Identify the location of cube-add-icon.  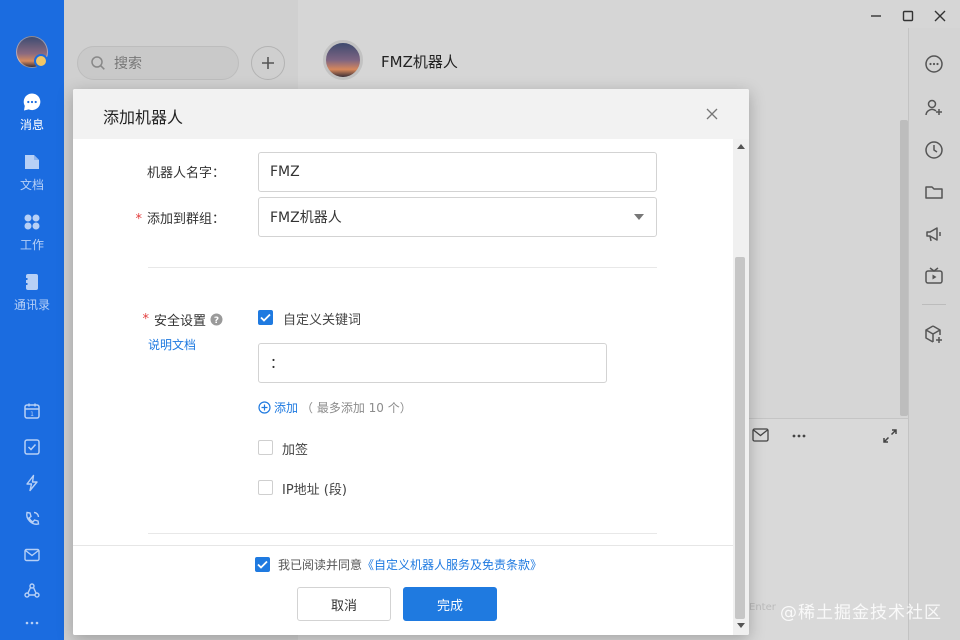
(934, 334).